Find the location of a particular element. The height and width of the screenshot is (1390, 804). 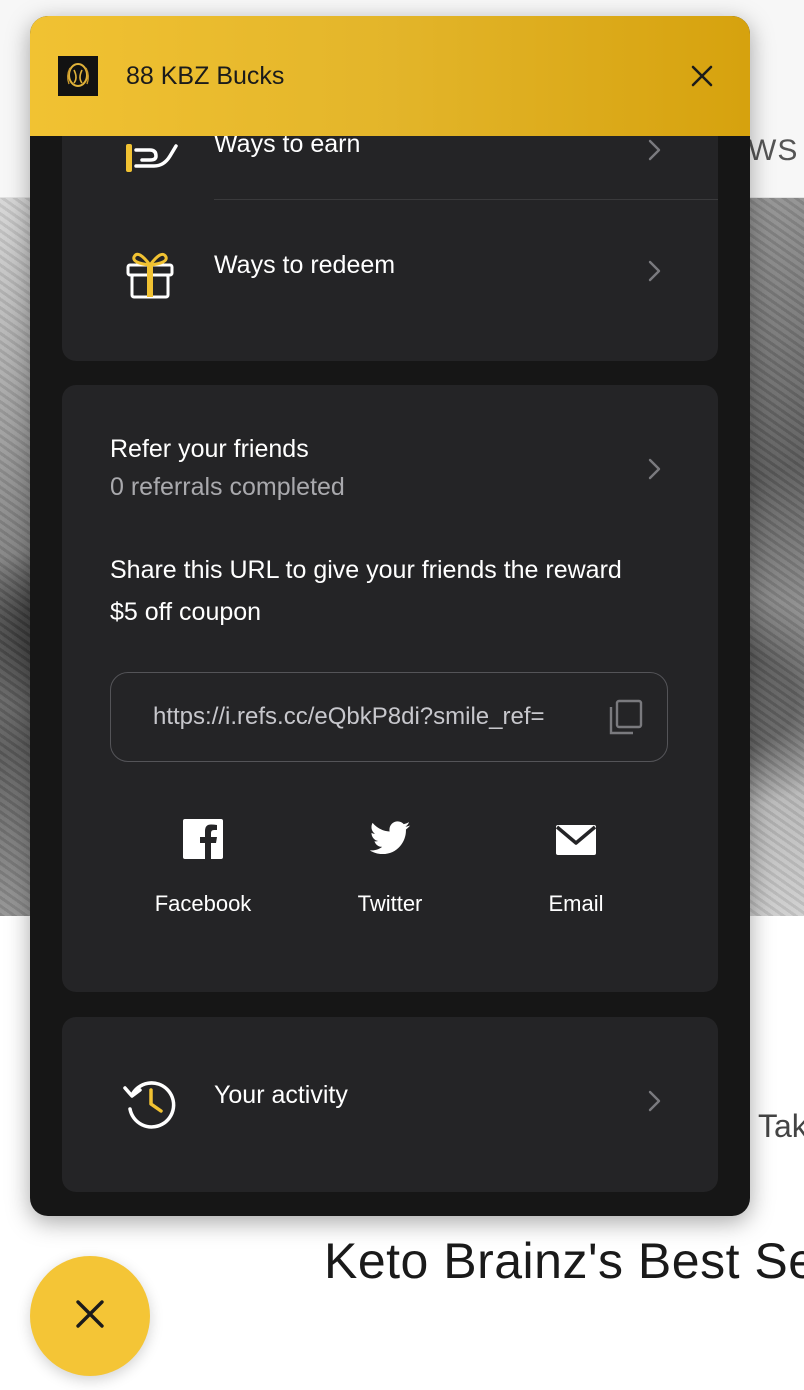

activity-card: Your activity is located at coordinates (390, 1104).